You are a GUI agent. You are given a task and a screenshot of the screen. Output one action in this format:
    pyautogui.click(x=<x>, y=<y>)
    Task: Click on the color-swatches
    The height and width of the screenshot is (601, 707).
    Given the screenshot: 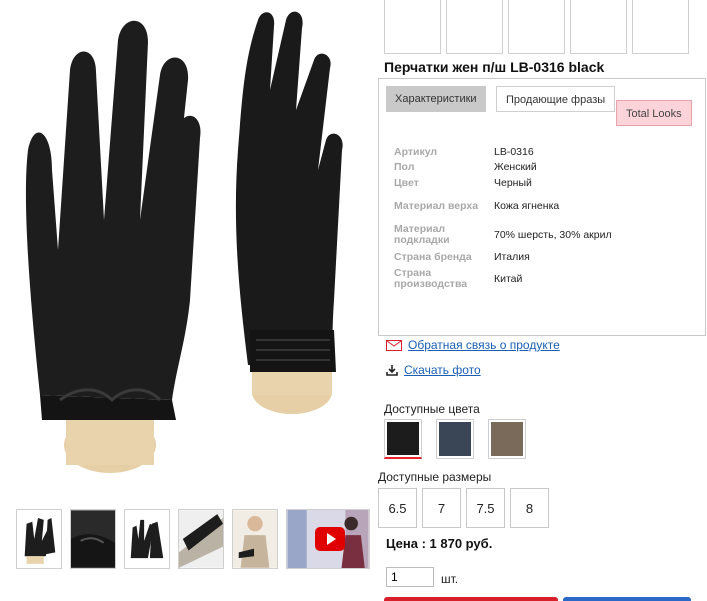 What is the action you would take?
    pyautogui.click(x=455, y=439)
    